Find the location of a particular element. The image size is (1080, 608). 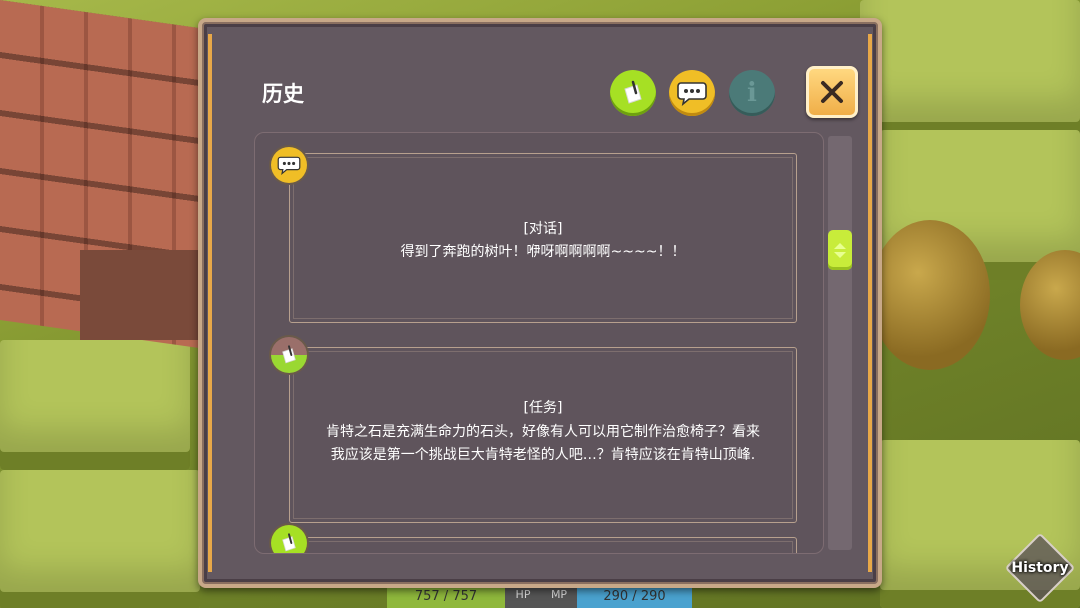

info-icon: i is located at coordinates (752, 93).